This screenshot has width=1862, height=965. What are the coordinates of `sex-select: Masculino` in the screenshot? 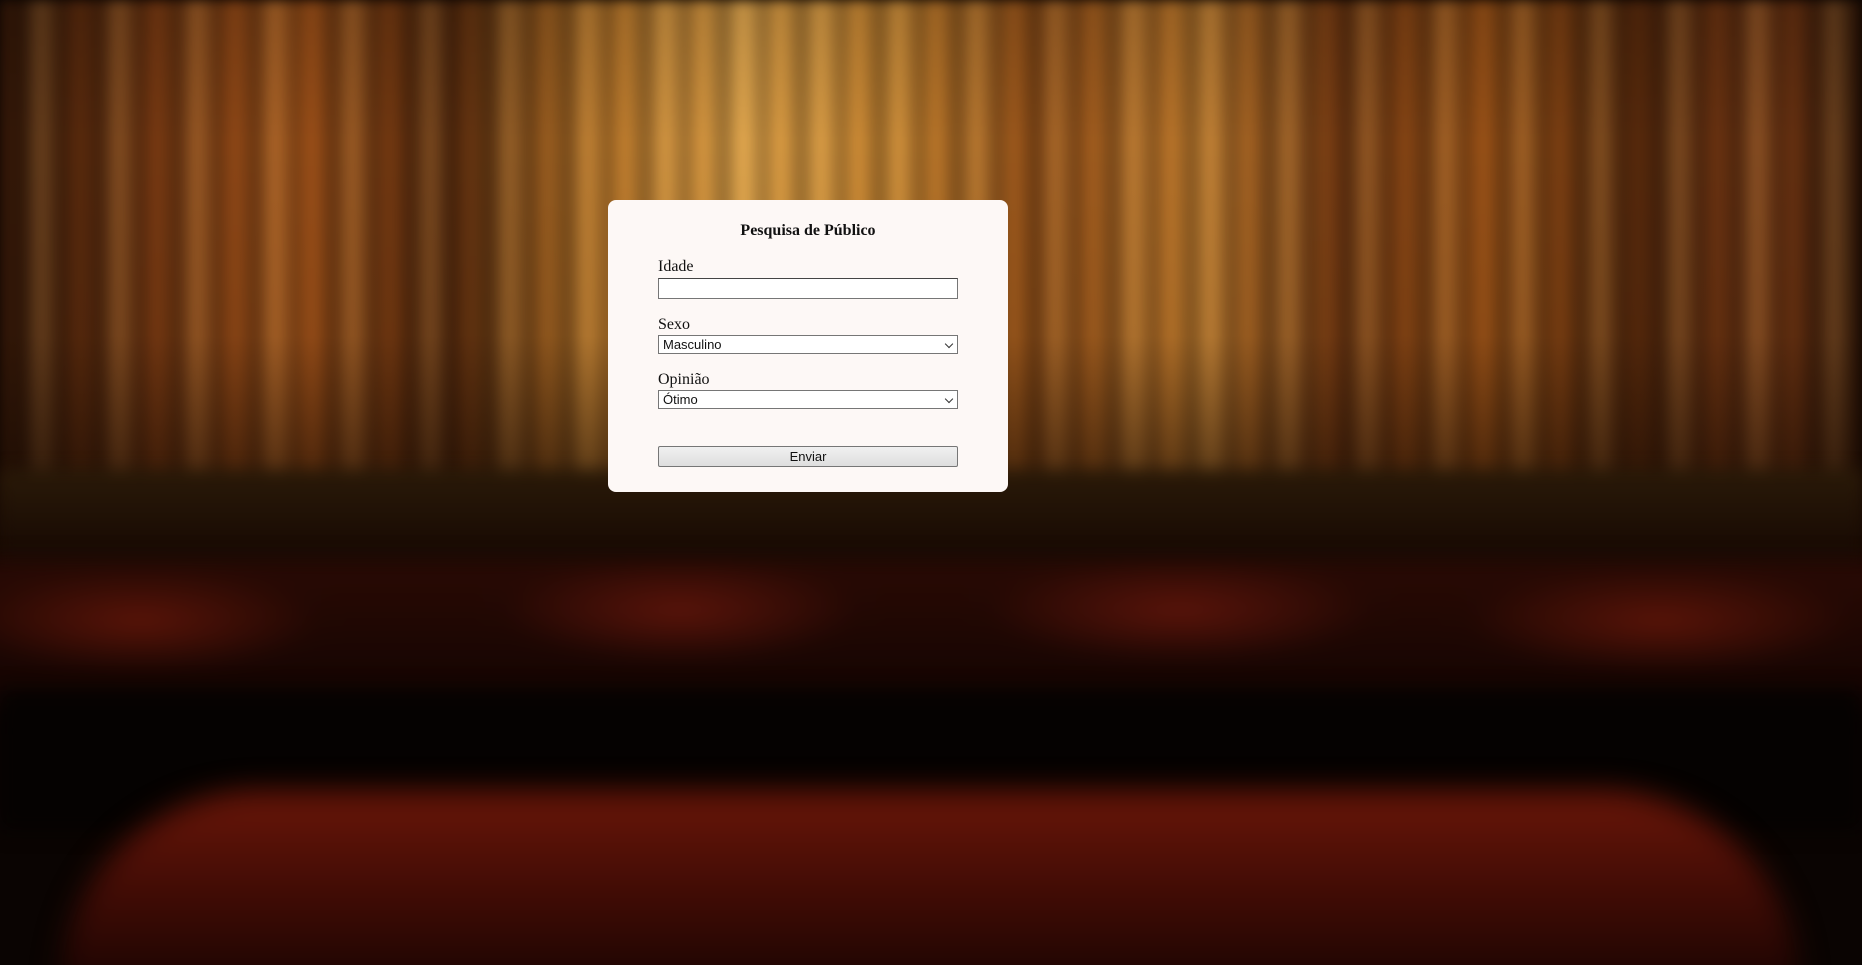 It's located at (808, 344).